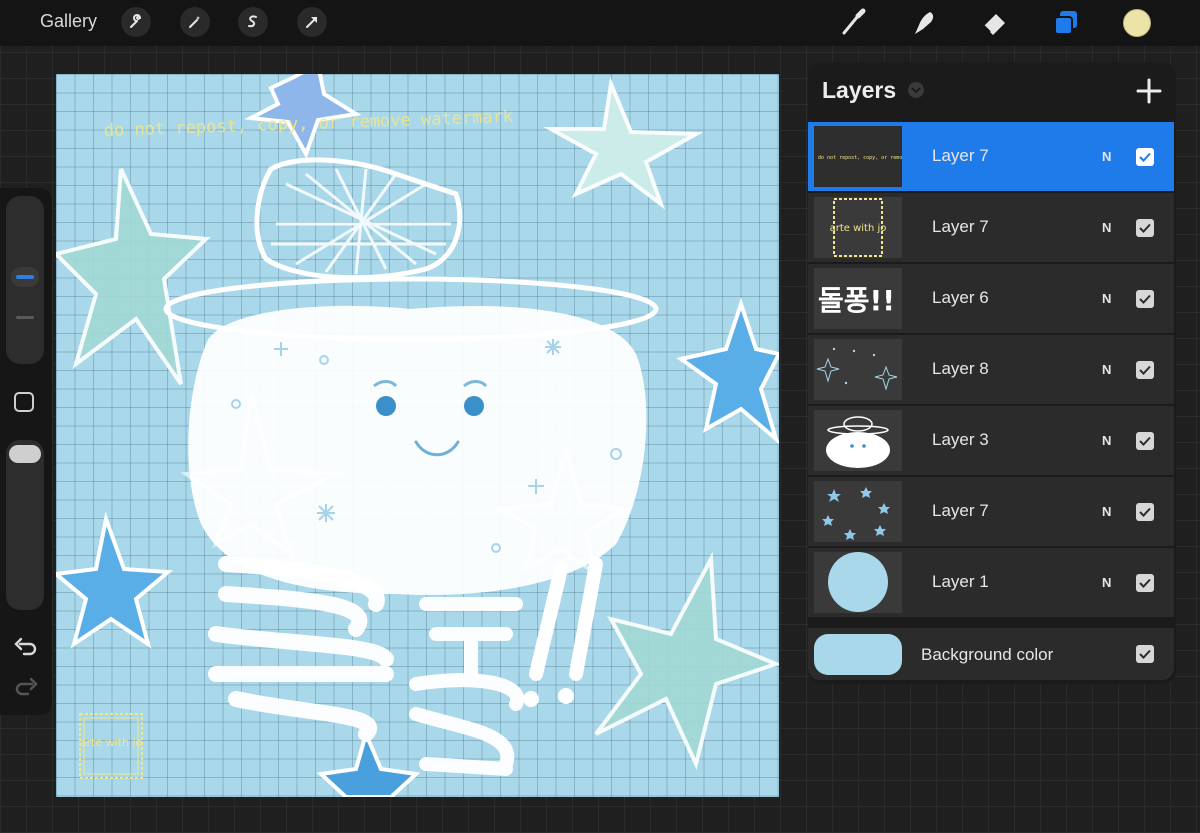 The height and width of the screenshot is (833, 1200). Describe the element at coordinates (1137, 23) in the screenshot. I see `color-picker-swatch` at that location.